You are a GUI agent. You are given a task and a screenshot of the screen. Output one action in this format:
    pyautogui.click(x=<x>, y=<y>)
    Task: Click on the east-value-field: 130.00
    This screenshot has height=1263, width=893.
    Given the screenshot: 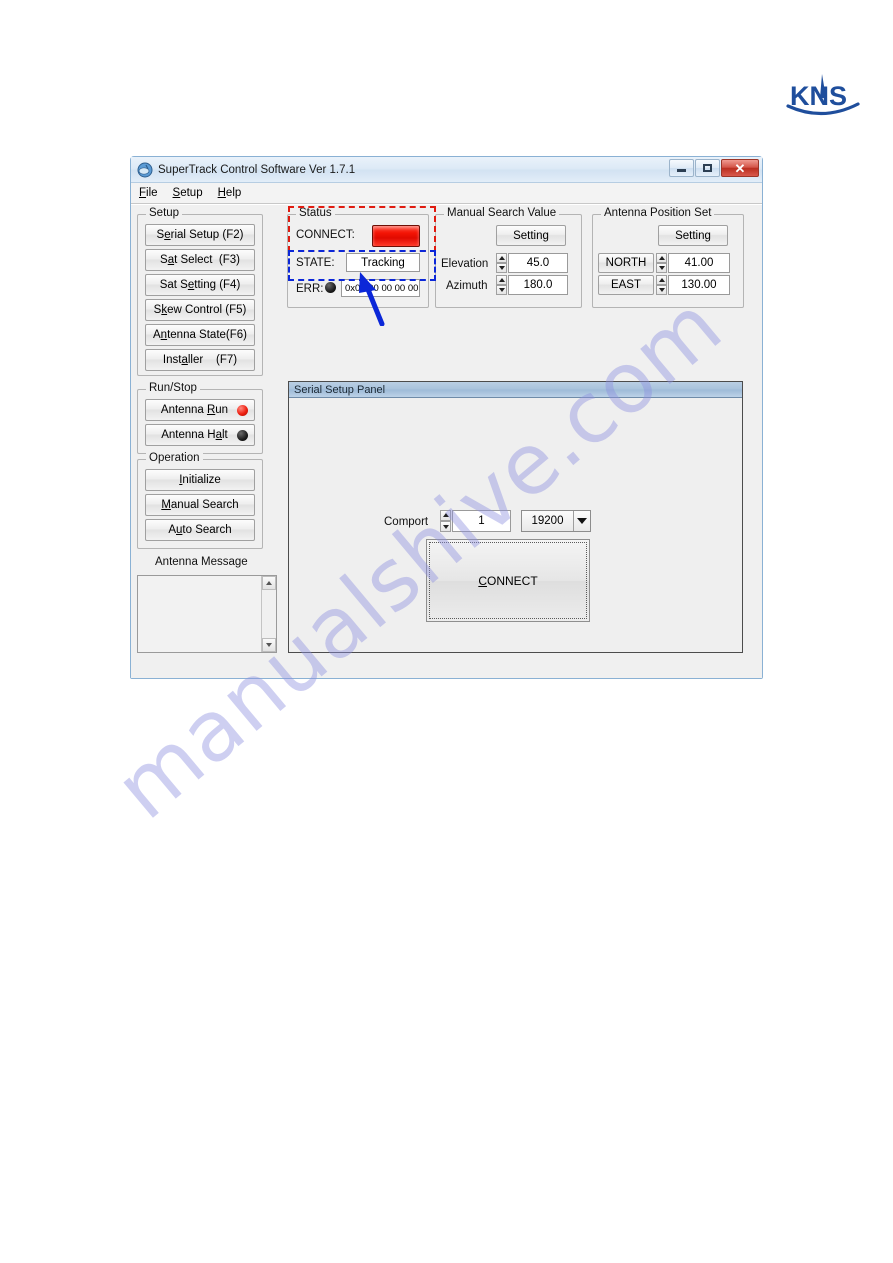 What is the action you would take?
    pyautogui.click(x=699, y=285)
    